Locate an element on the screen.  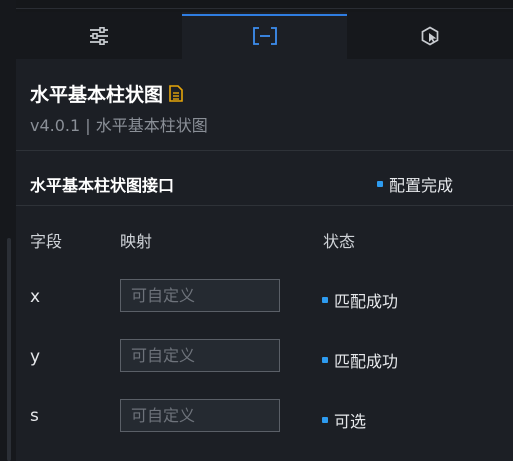
field-name: y is located at coordinates (35, 357).